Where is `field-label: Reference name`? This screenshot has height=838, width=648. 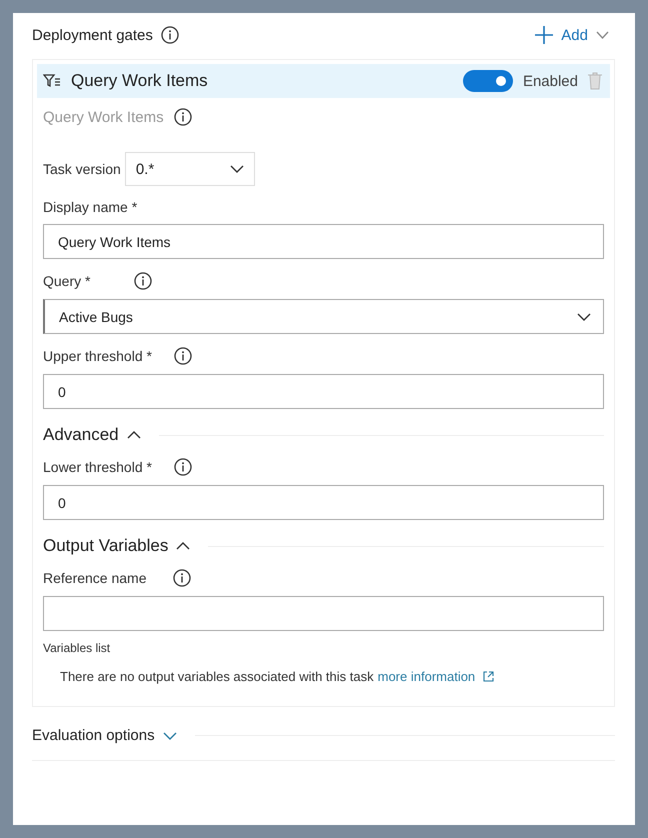 field-label: Reference name is located at coordinates (95, 578).